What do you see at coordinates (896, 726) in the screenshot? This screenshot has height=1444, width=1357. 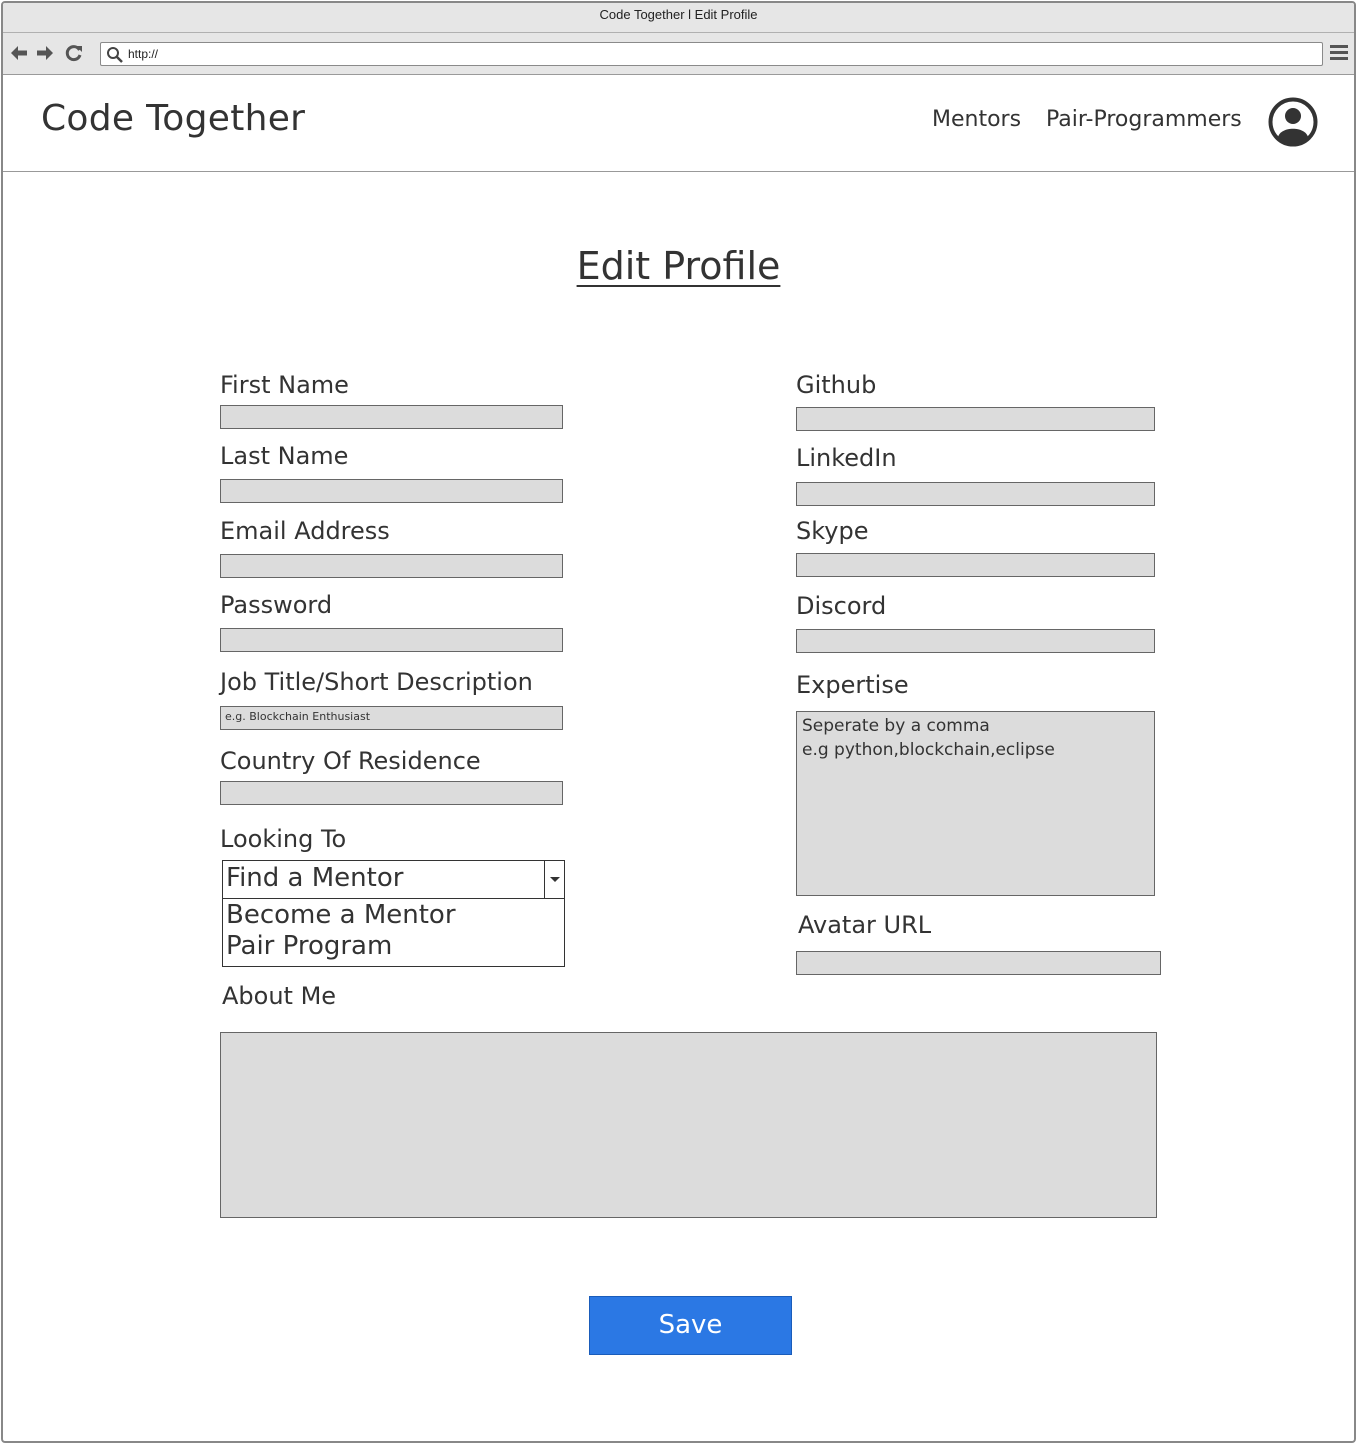 I see `expertise-placeholder-line1: Seperate by a comma` at bounding box center [896, 726].